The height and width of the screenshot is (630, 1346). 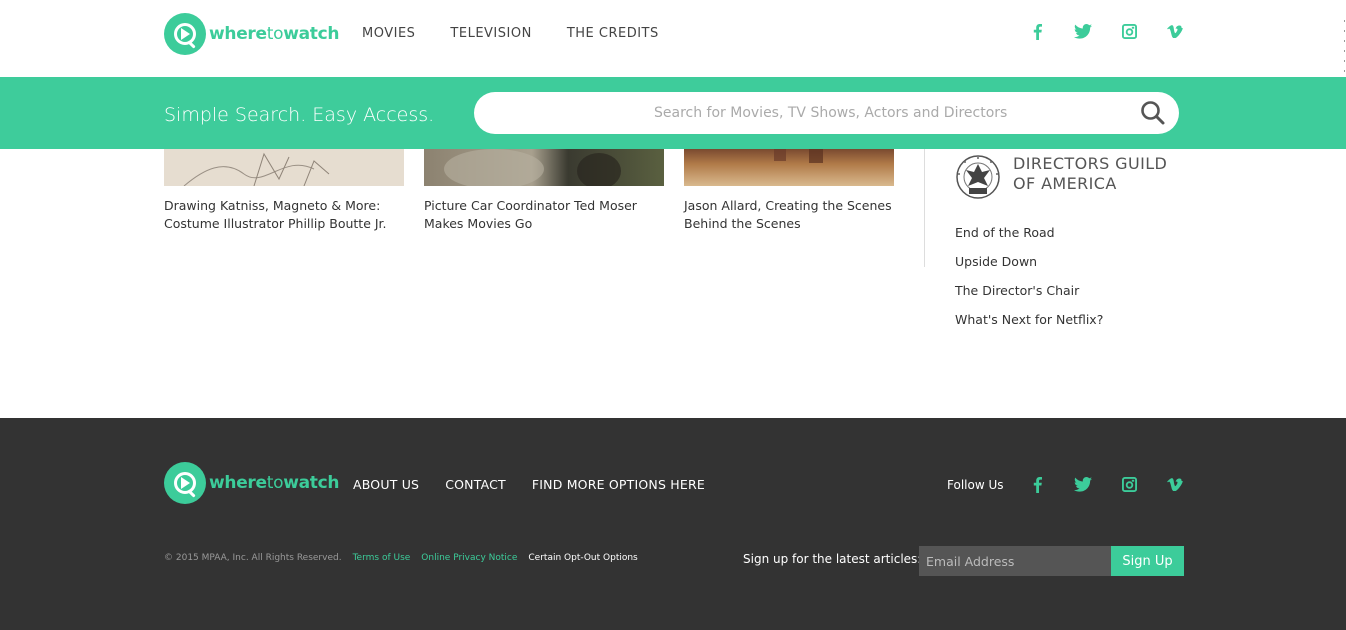 What do you see at coordinates (253, 558) in the screenshot?
I see `copyright-text: © 2015 MPAA, Inc. All Rights Reserved.` at bounding box center [253, 558].